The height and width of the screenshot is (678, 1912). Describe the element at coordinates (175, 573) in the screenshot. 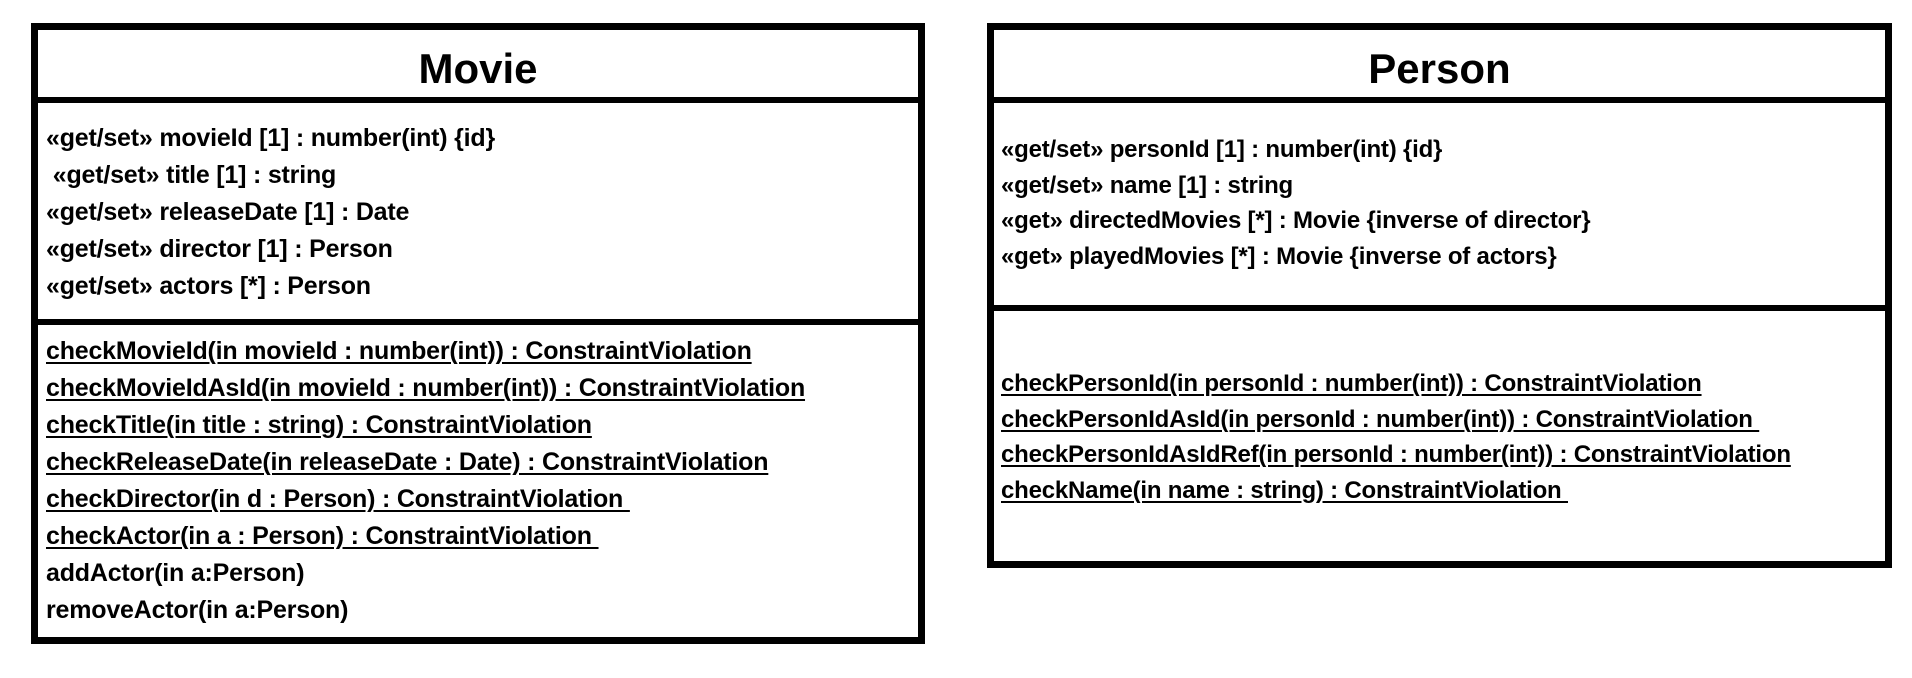

I see `movie-operation: addActor(in a:Person)` at that location.